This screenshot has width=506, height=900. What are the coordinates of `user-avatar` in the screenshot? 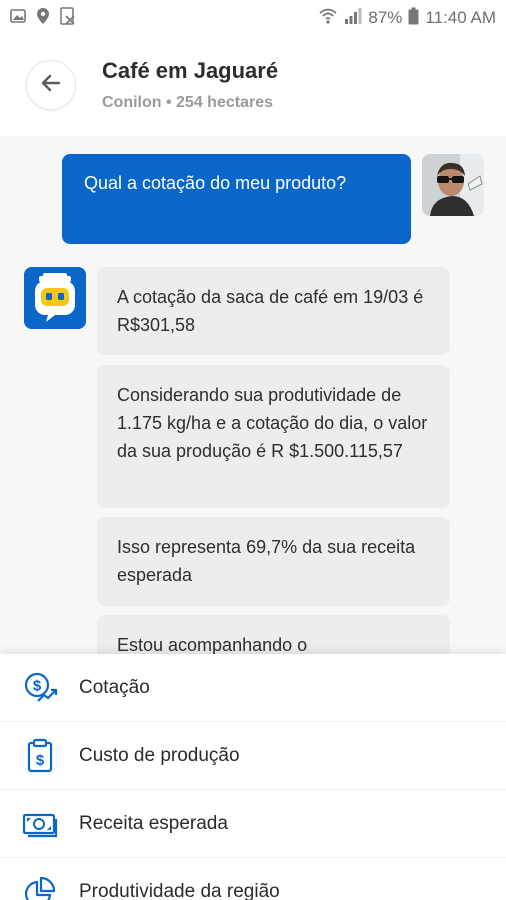 It's located at (453, 185).